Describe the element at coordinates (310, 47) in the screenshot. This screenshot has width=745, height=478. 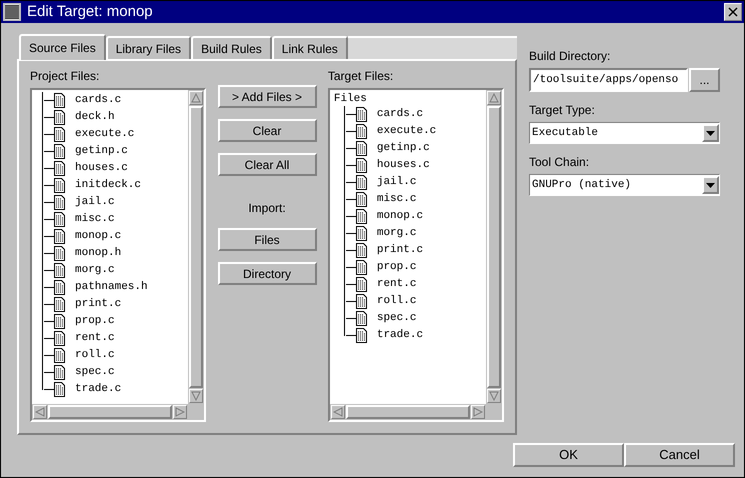
I see `tab: Link Rules` at that location.